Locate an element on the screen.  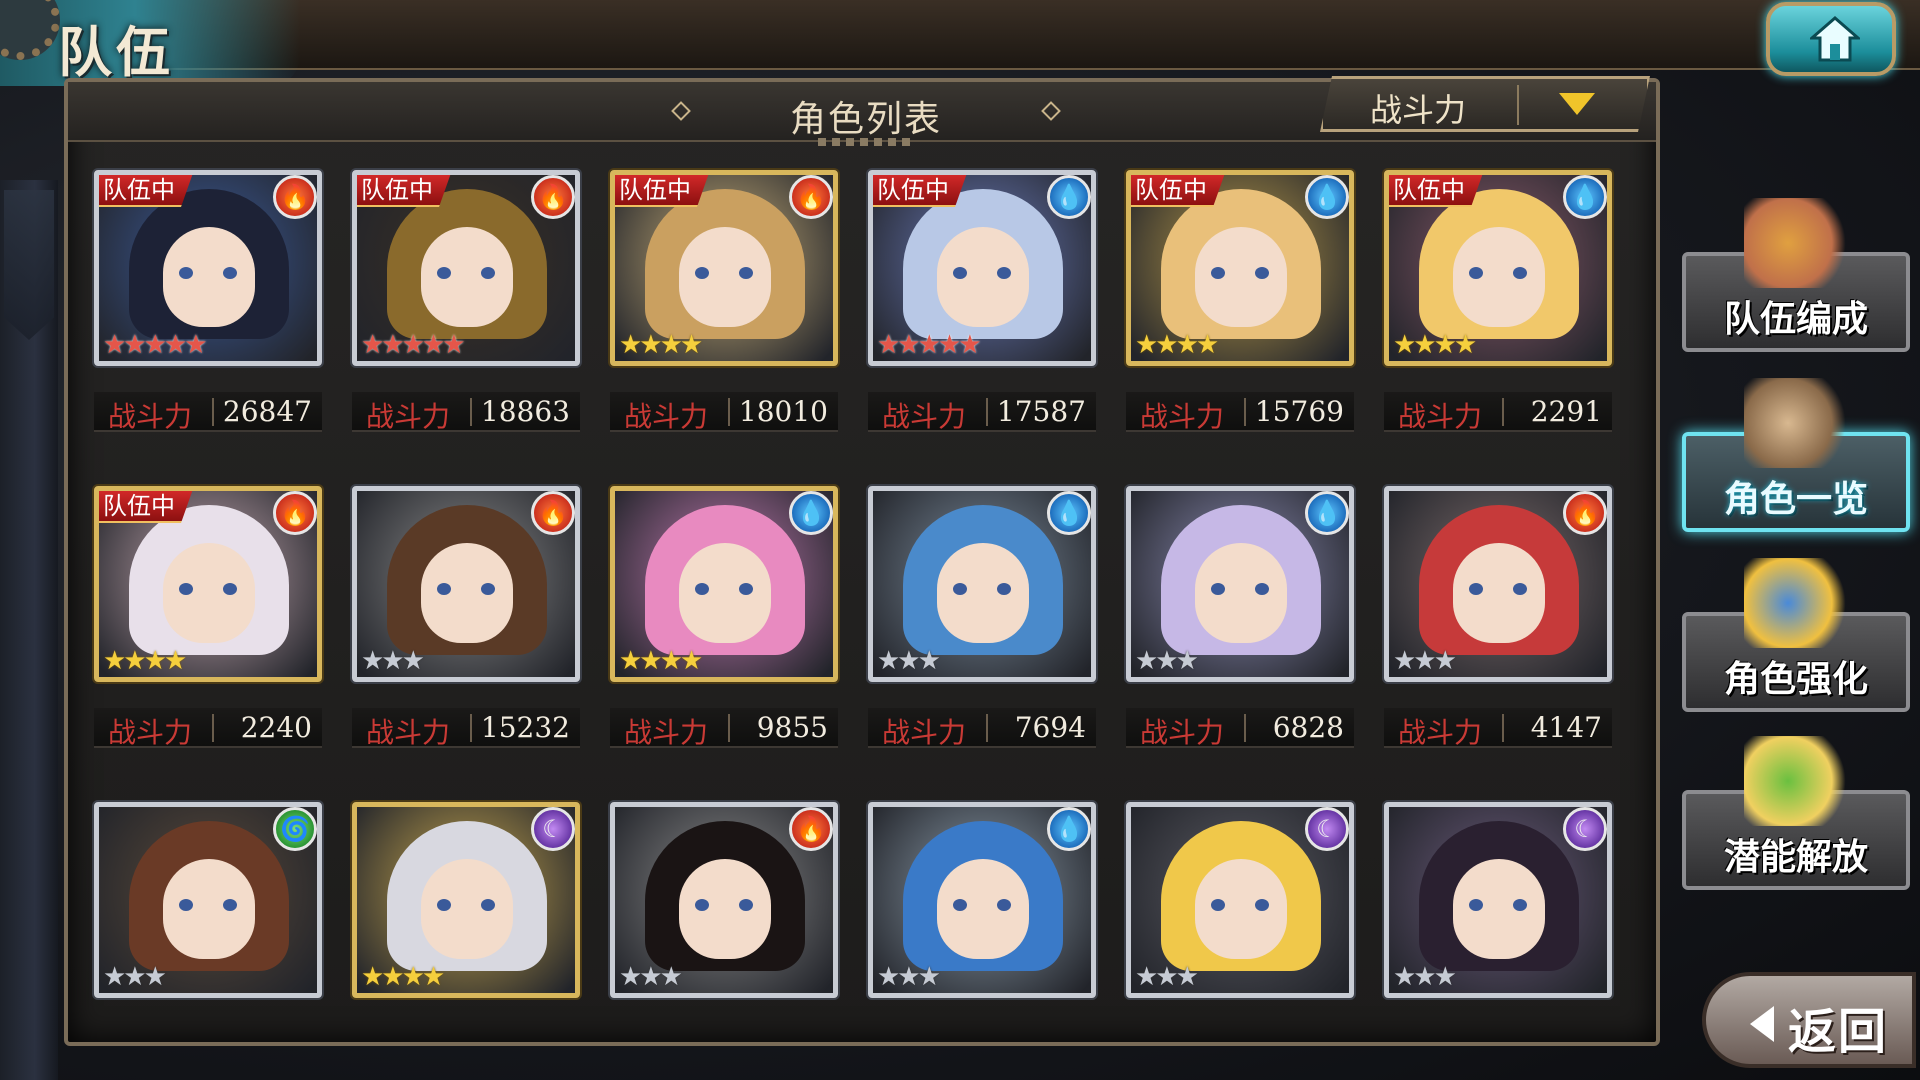
home-icon is located at coordinates (1835, 39).